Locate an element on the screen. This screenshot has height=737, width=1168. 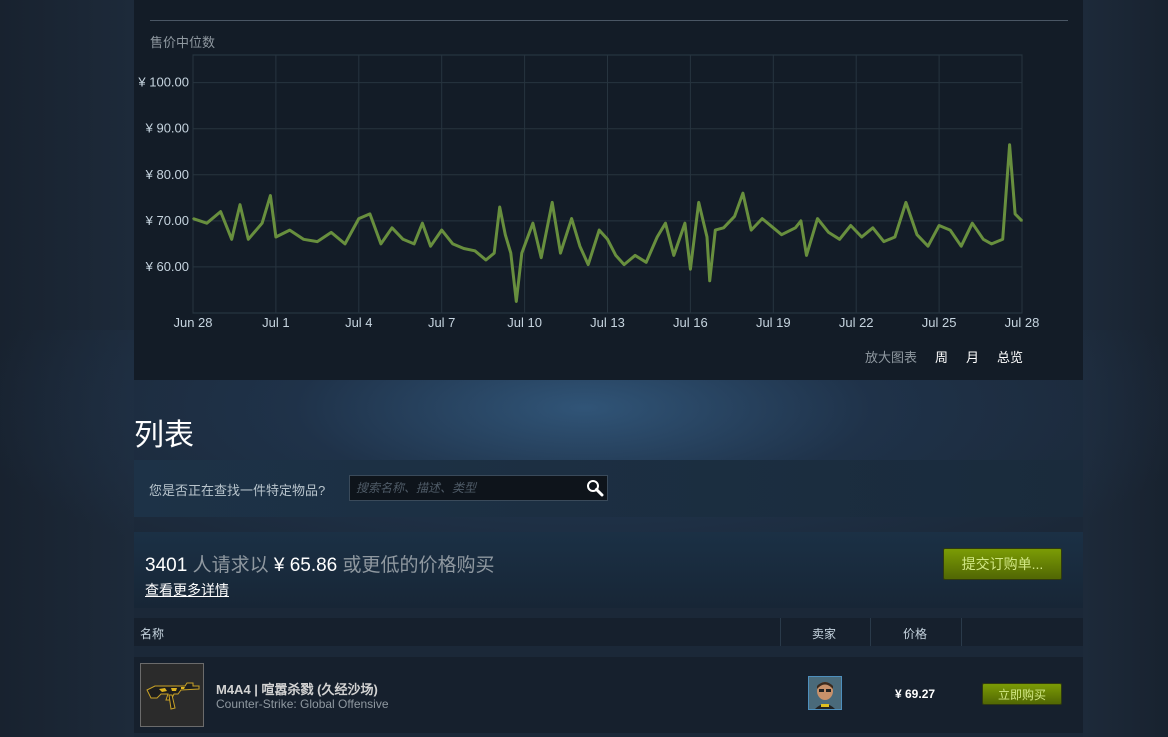
zoom-week-link: 周 is located at coordinates (941, 356).